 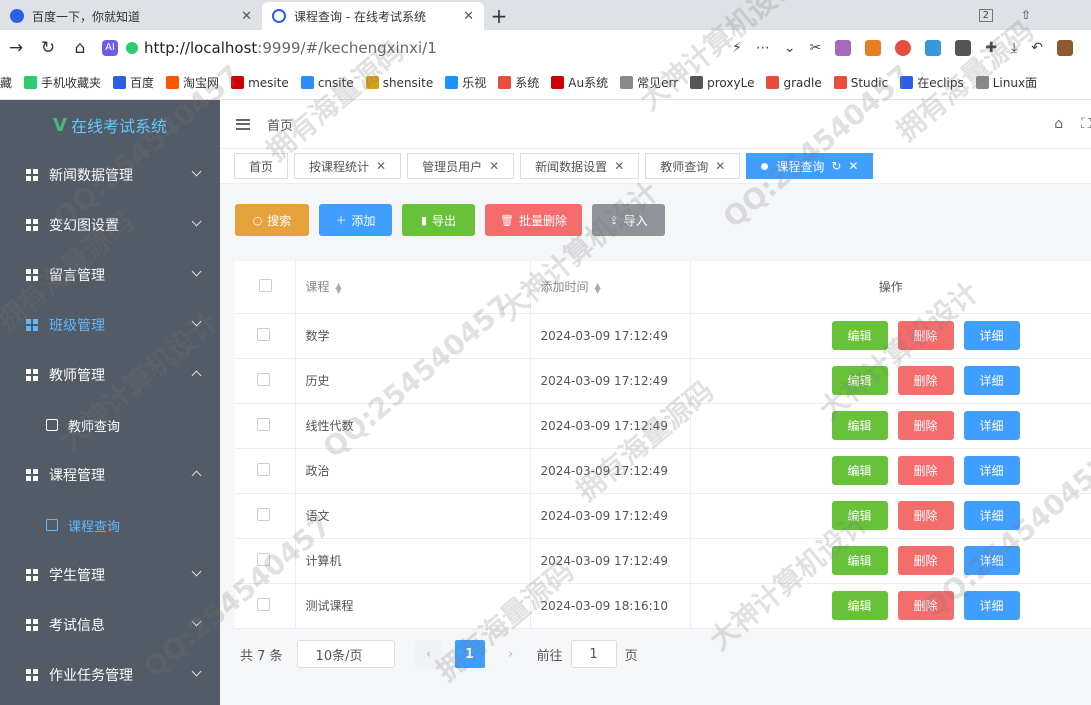 What do you see at coordinates (131, 16) in the screenshot?
I see `browser-tab-baidu: 百度一下，你就知道 ✕` at bounding box center [131, 16].